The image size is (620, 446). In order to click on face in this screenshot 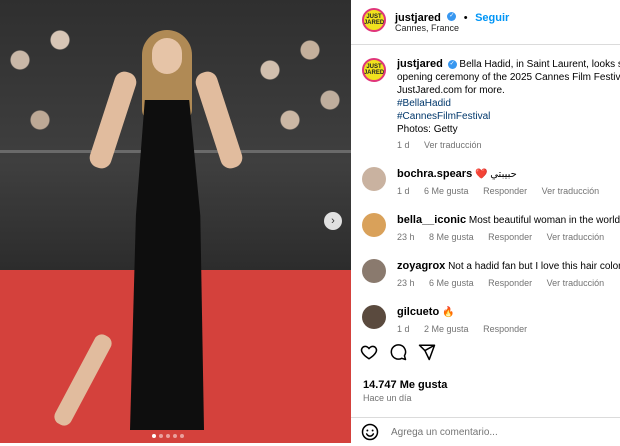, I will do `click(167, 56)`.